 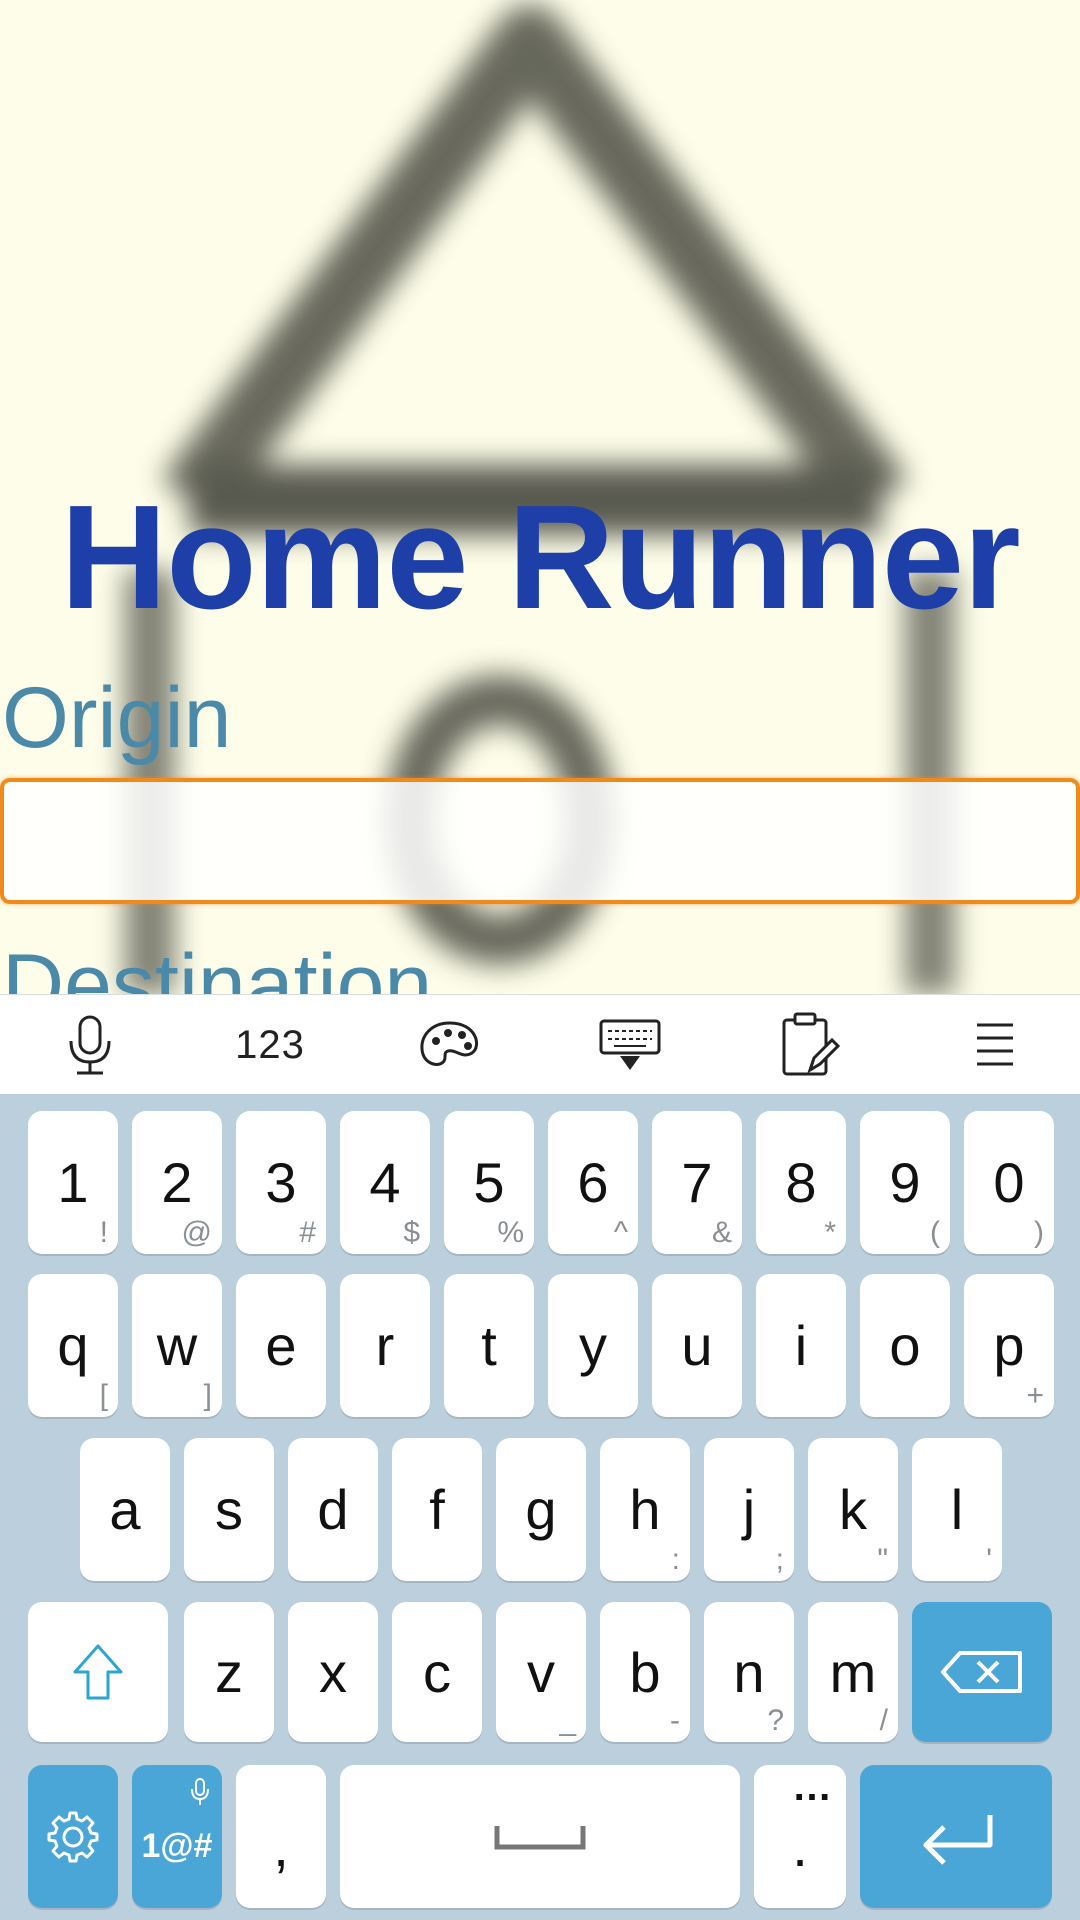 I want to click on backspace-key, so click(x=982, y=1672).